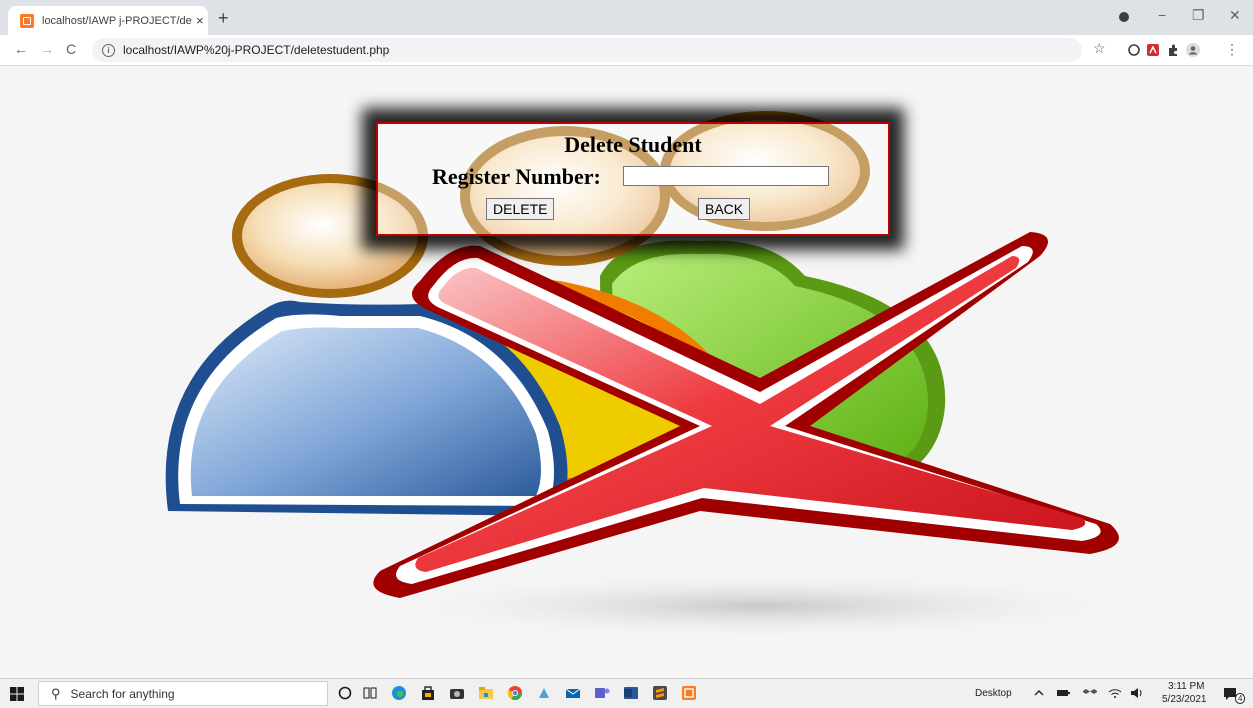  Describe the element at coordinates (200, 20) in the screenshot. I see `tab-close-icon: ×` at that location.